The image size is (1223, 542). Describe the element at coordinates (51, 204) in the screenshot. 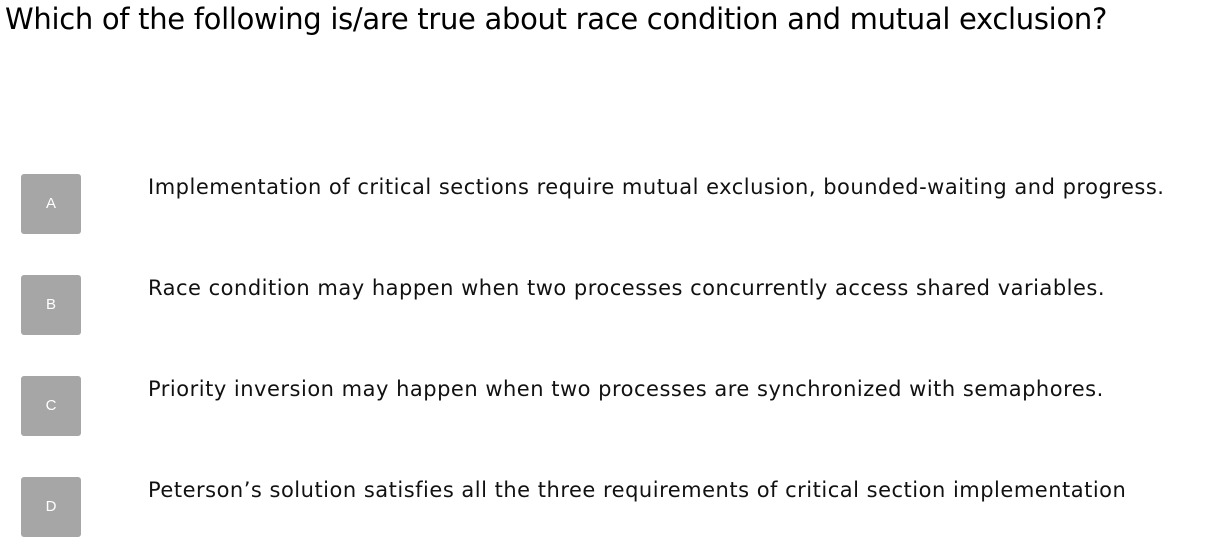

I see `option-a-badge: A` at that location.